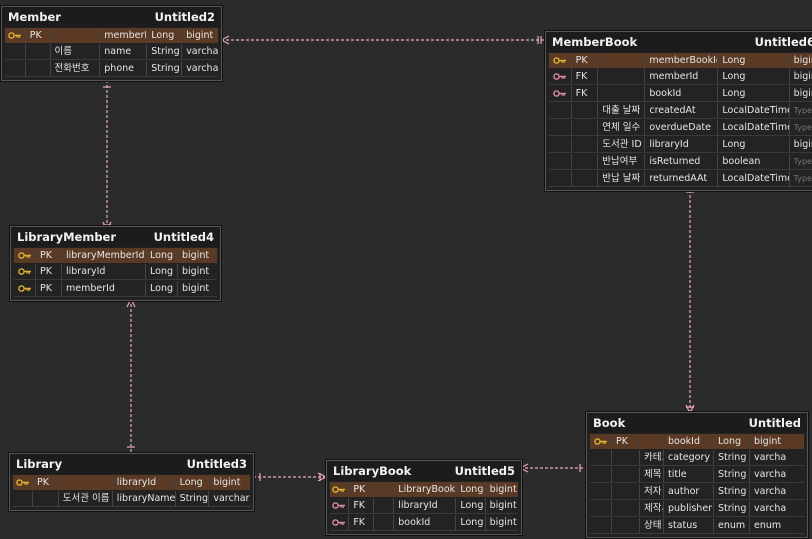  What do you see at coordinates (75, 51) in the screenshot?
I see `label-cell: 이름` at bounding box center [75, 51].